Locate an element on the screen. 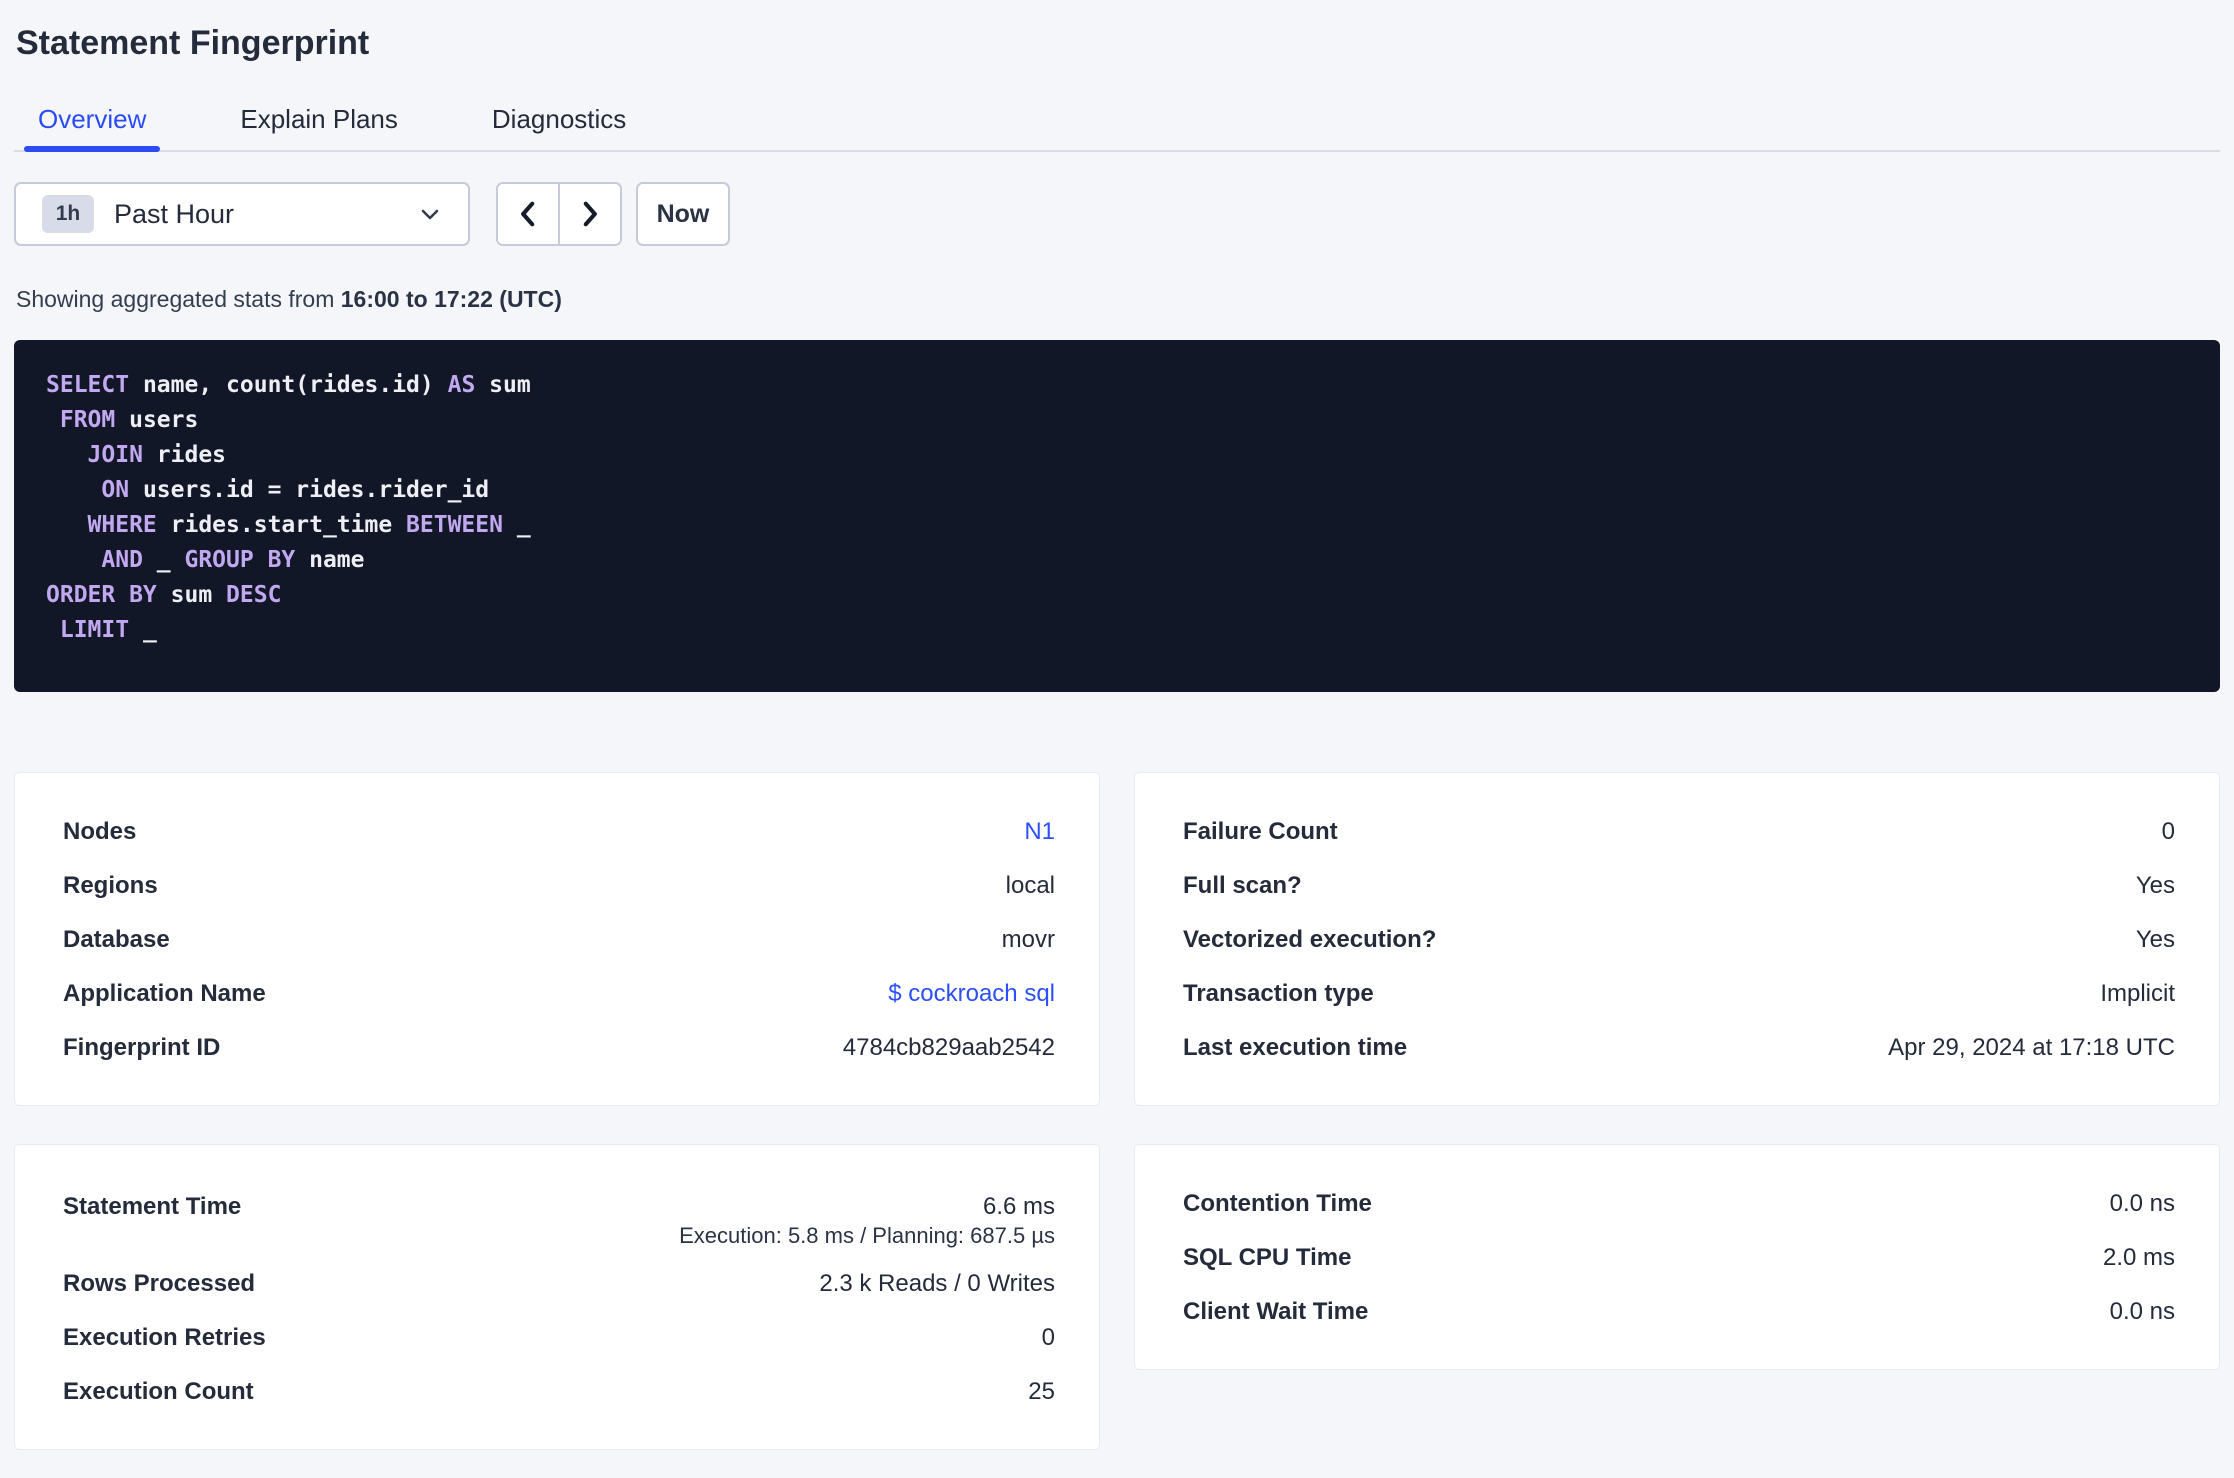  chevron-down-icon is located at coordinates (430, 214).